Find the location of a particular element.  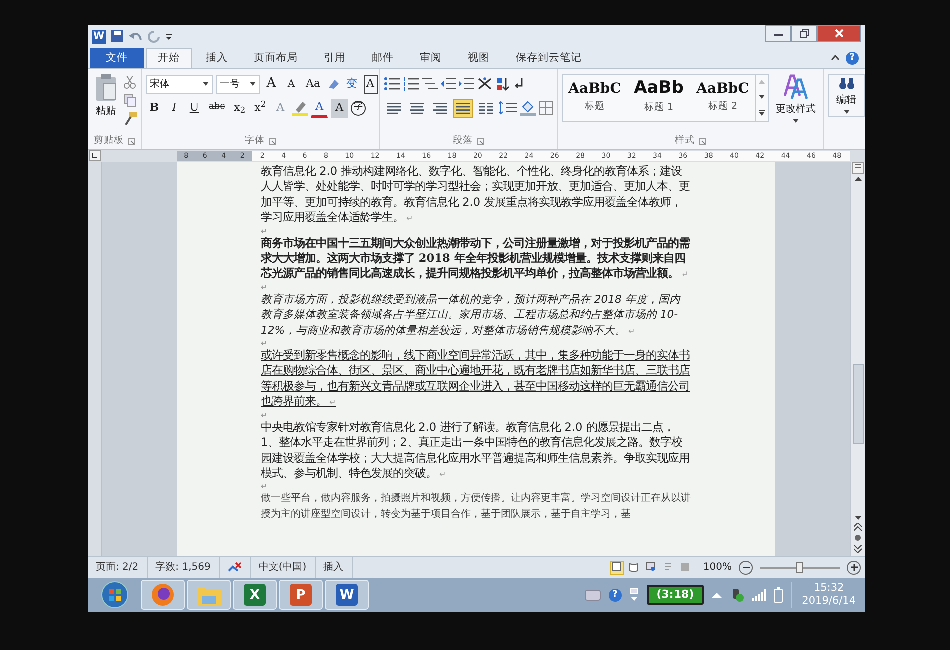

full-screen-reading-button is located at coordinates (634, 567).